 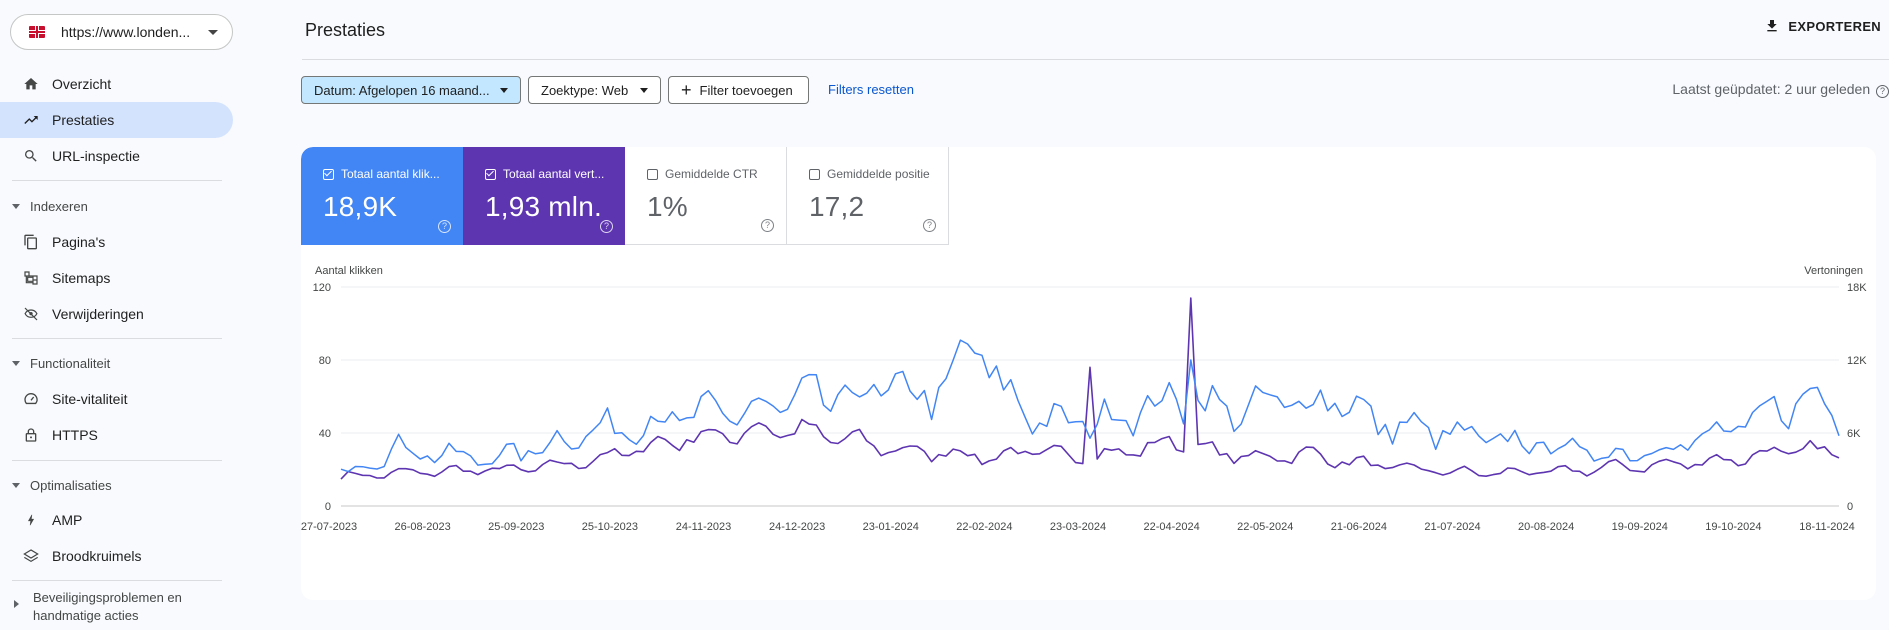 I want to click on header-divider, so click(x=1095, y=59).